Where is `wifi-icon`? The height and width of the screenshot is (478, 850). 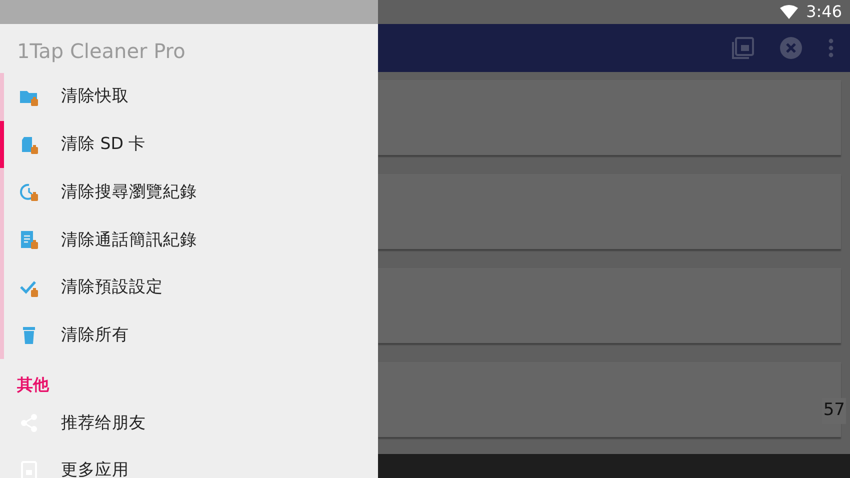
wifi-icon is located at coordinates (789, 12).